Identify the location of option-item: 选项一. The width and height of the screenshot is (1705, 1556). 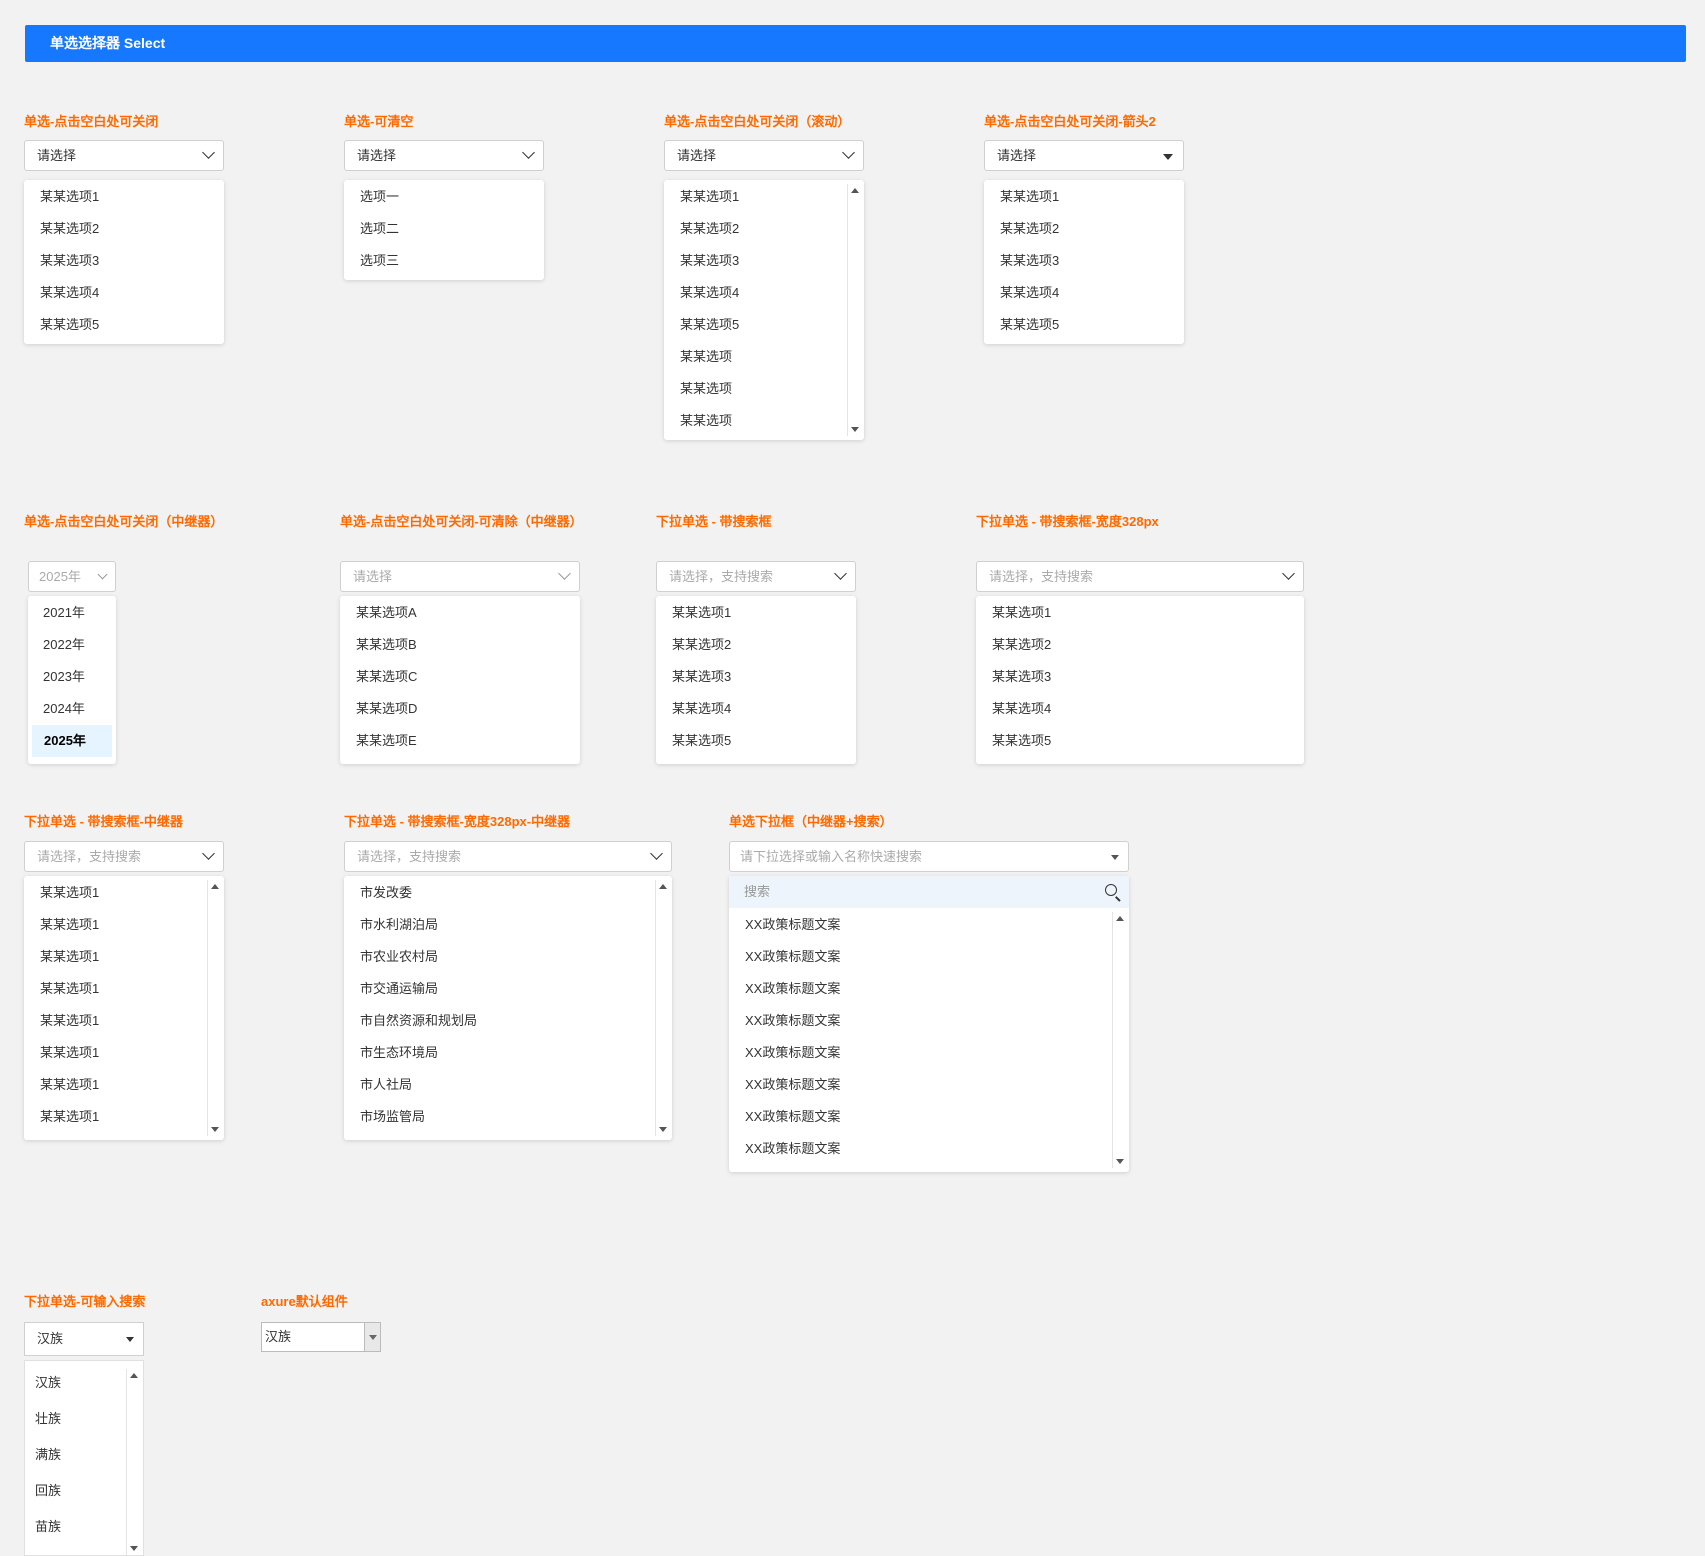
(444, 197).